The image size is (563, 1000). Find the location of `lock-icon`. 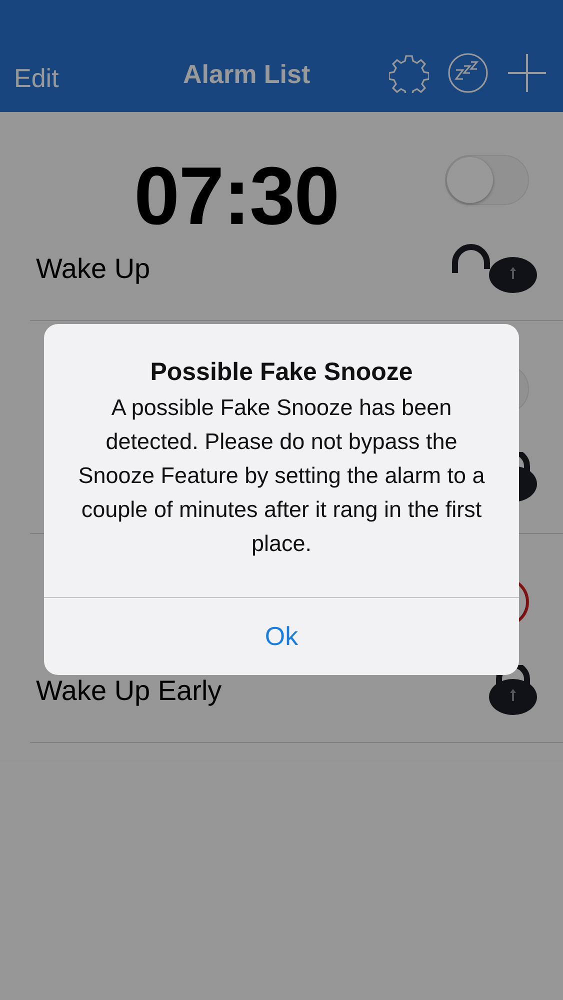

lock-icon is located at coordinates (513, 691).